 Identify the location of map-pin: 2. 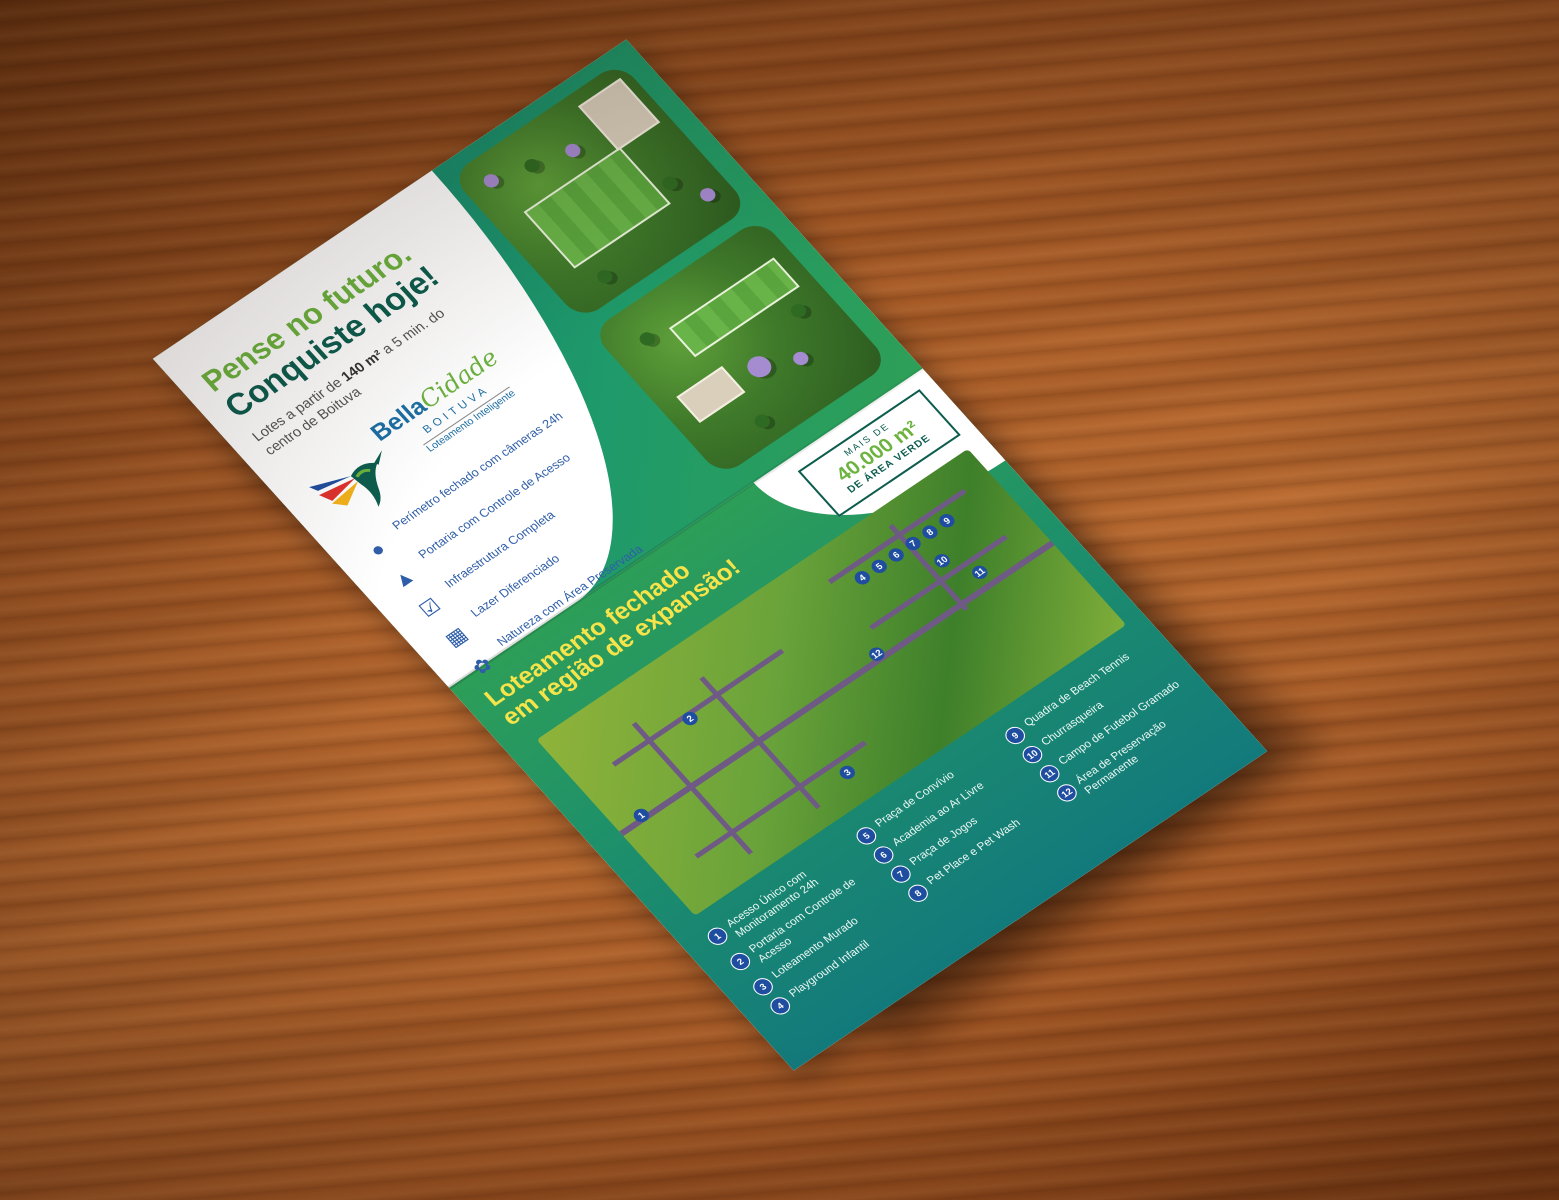
(690, 718).